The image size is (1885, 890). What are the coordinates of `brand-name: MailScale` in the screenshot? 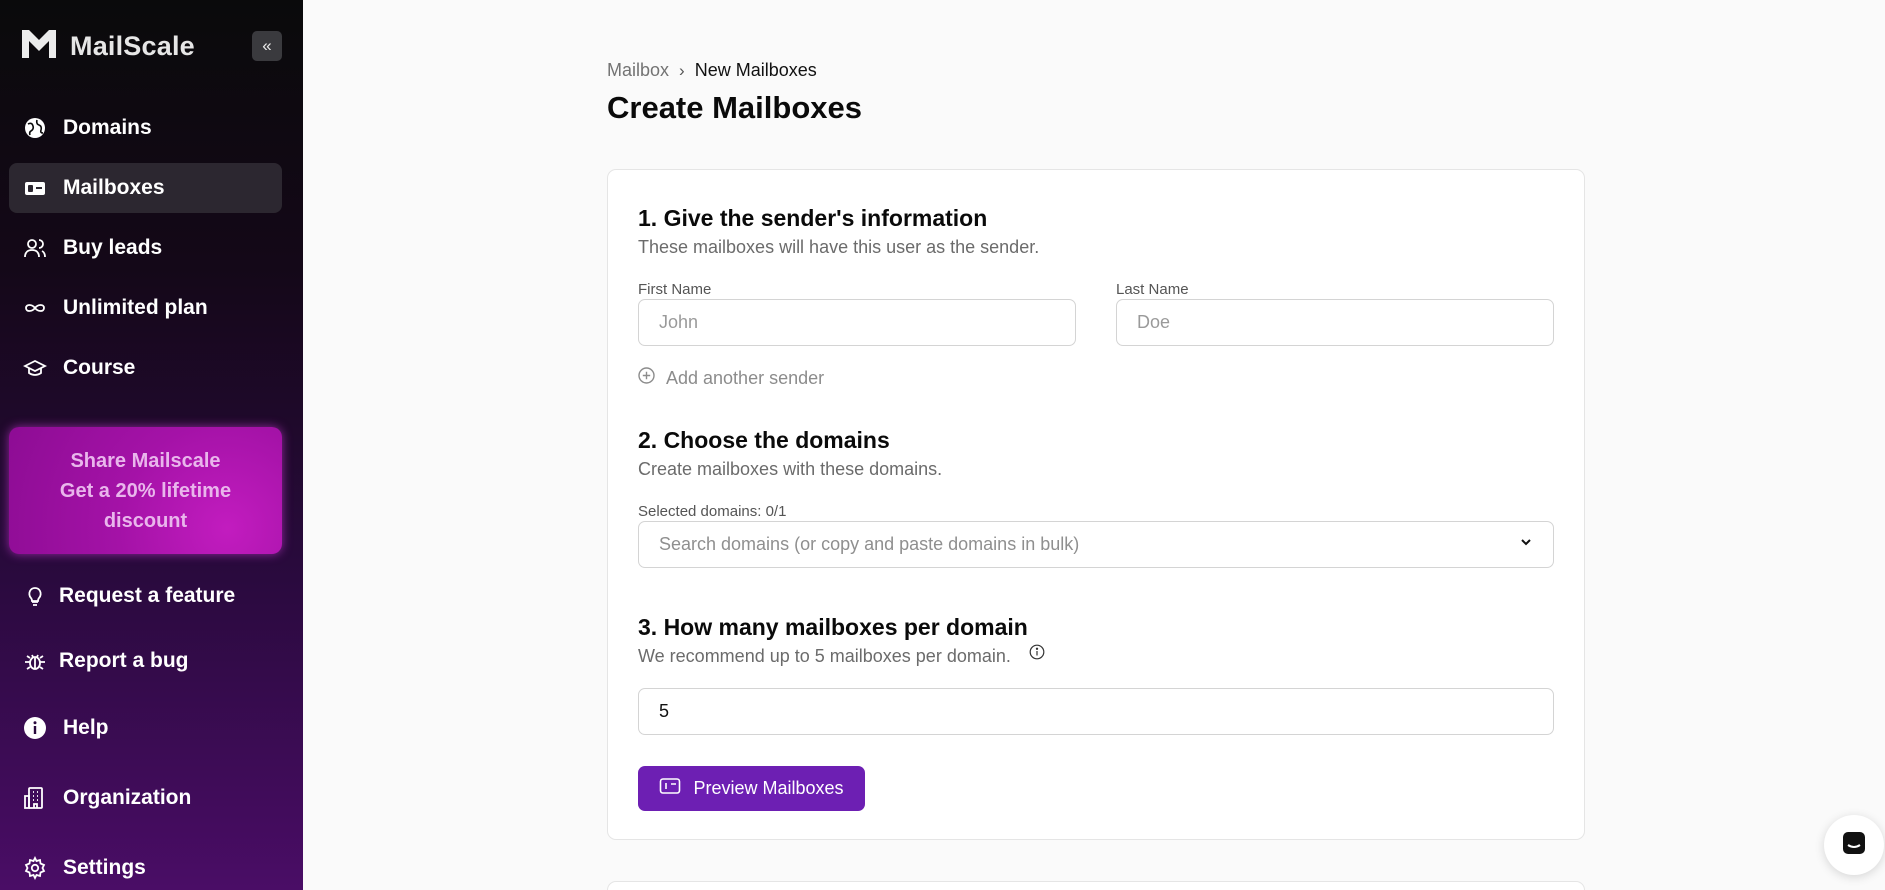 It's located at (132, 46).